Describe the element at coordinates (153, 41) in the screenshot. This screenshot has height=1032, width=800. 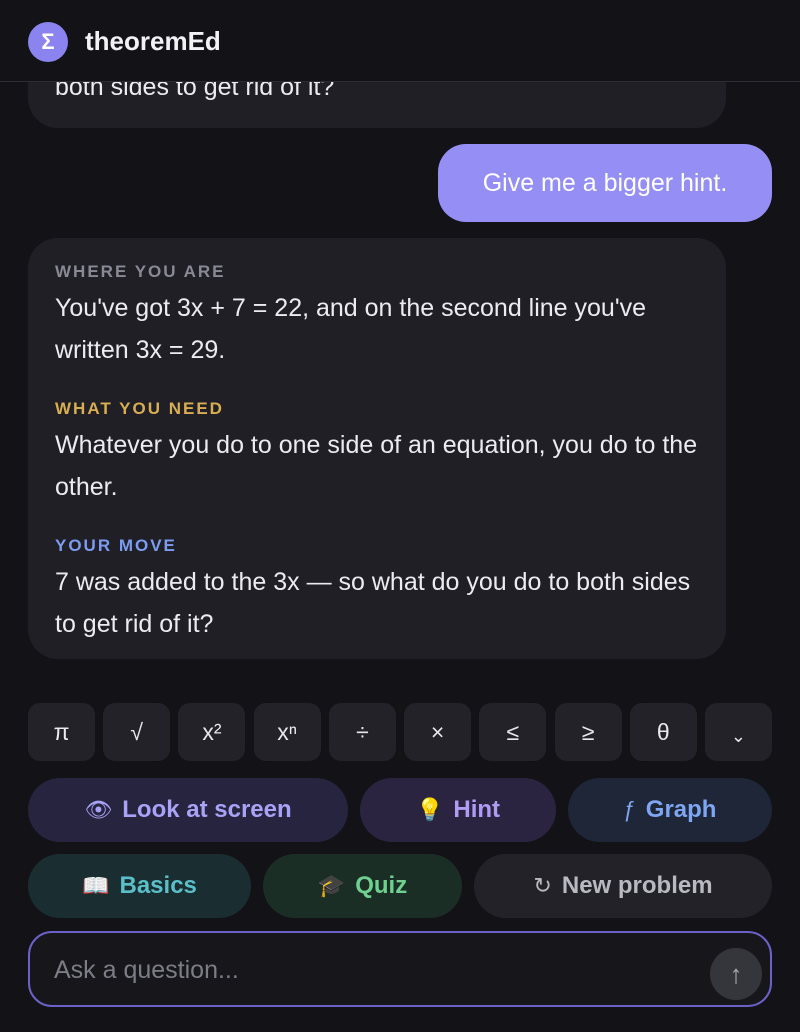
I see `app-title: theoremEd` at that location.